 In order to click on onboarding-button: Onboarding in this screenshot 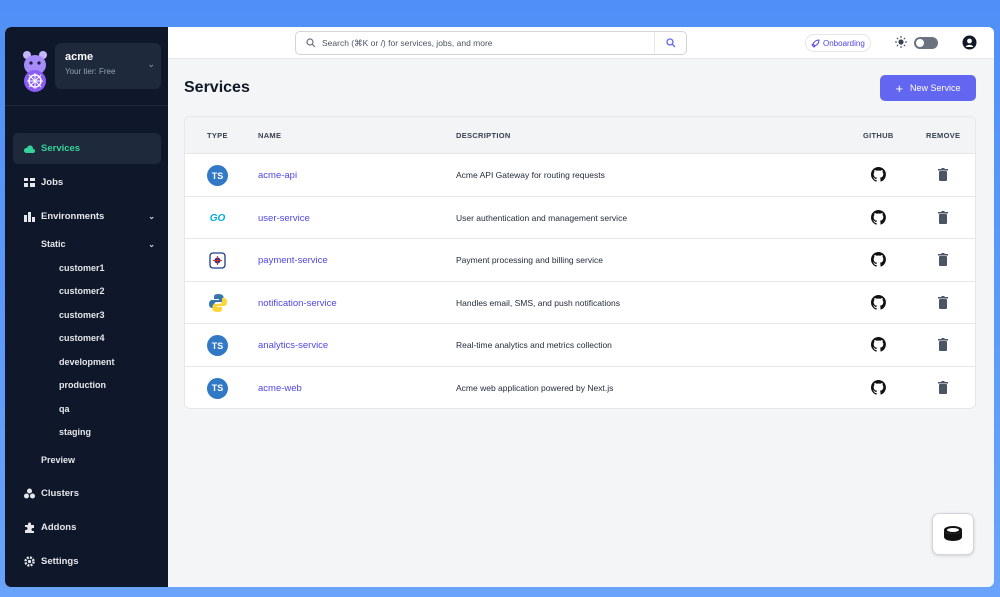, I will do `click(838, 43)`.